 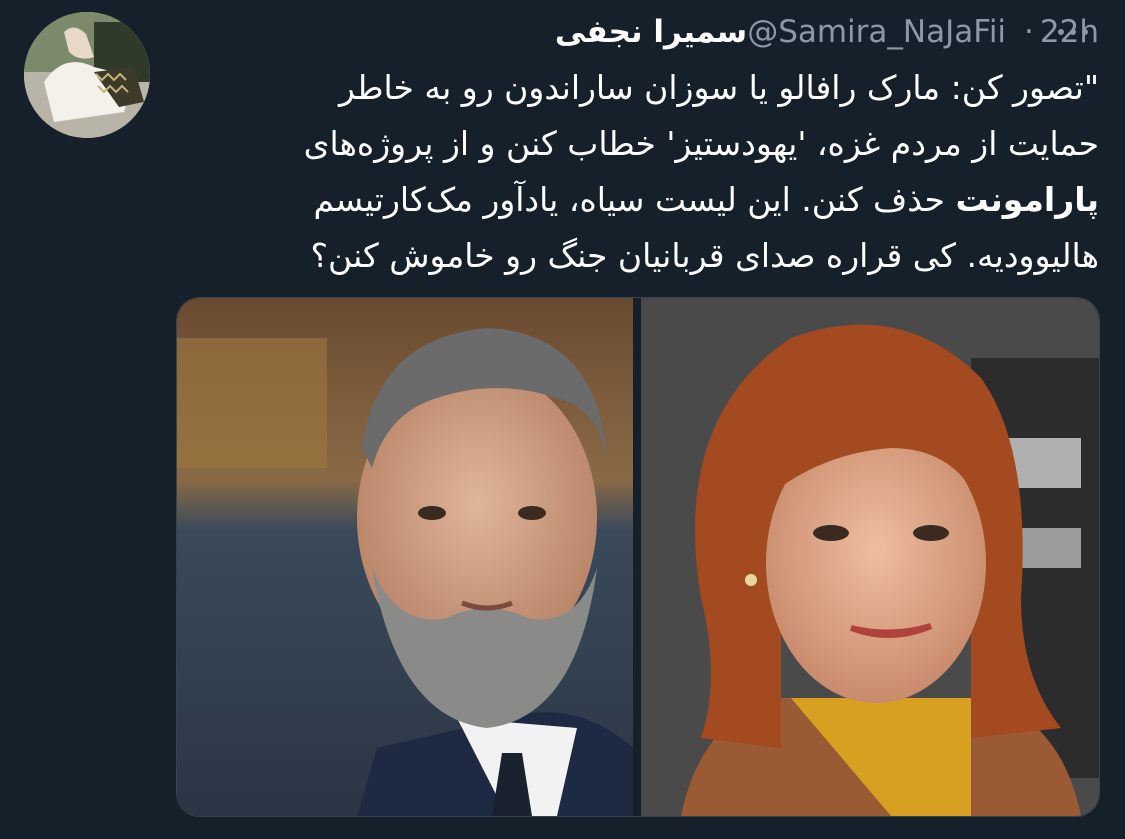 I want to click on tweet-header: سمیرا نجفی @Samira_NaJaFii · 22h, so click(x=637, y=32).